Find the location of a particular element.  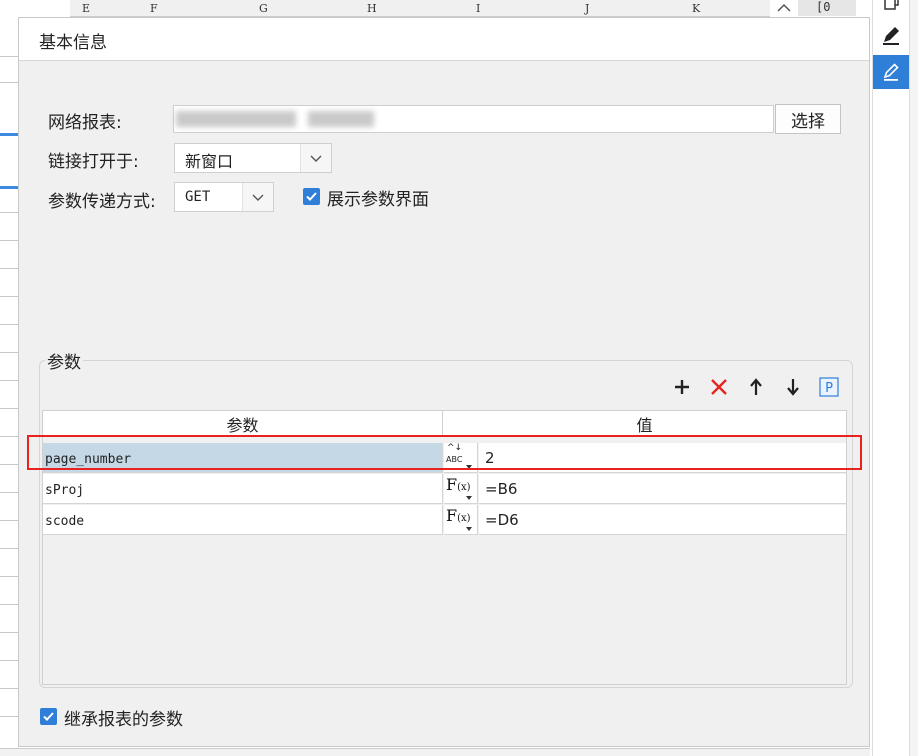

report-label: 网络报表: is located at coordinates (85, 123).